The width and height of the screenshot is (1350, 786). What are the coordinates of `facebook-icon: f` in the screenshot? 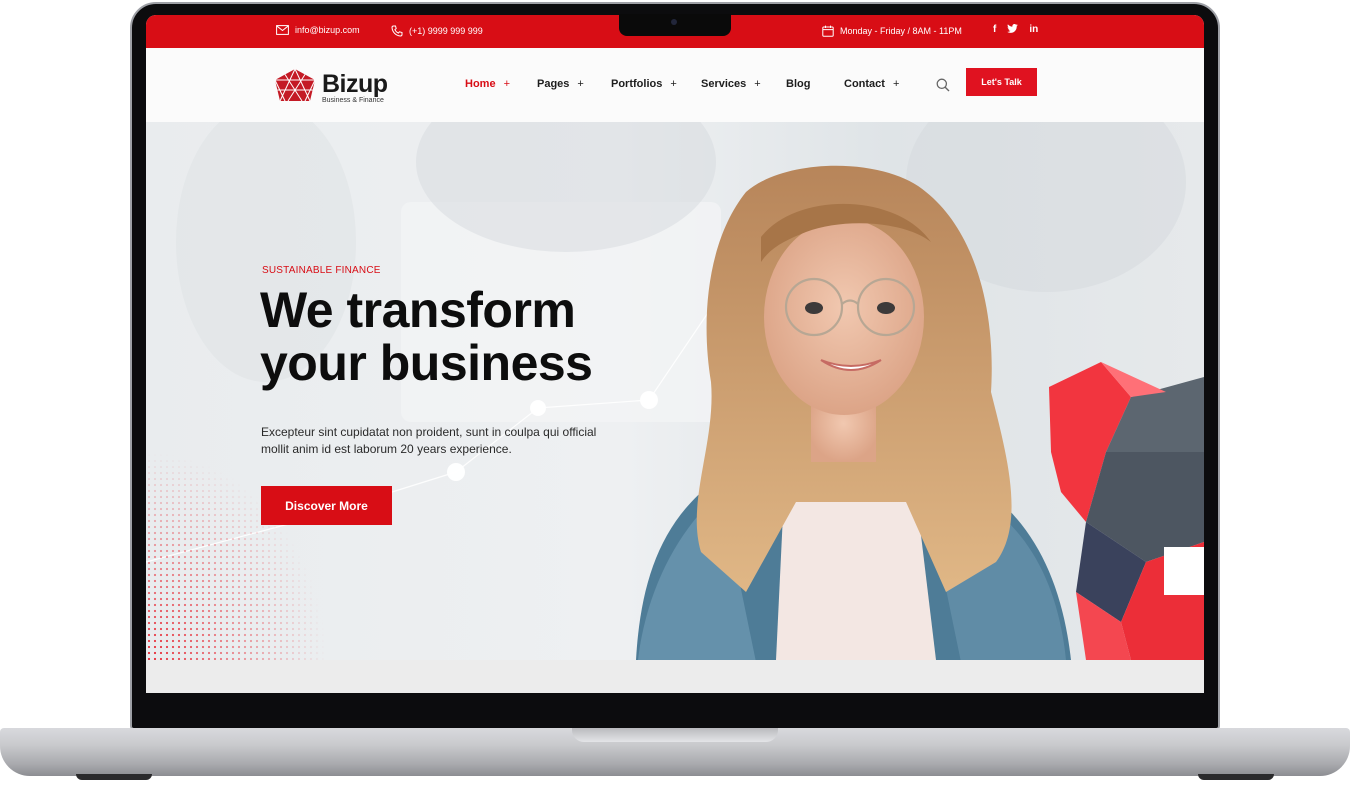 It's located at (994, 29).